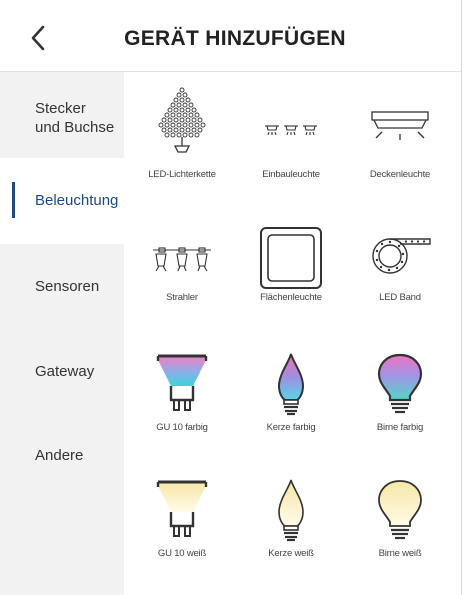 The image size is (464, 595). Describe the element at coordinates (291, 384) in the screenshot. I see `candle-color-icon` at that location.